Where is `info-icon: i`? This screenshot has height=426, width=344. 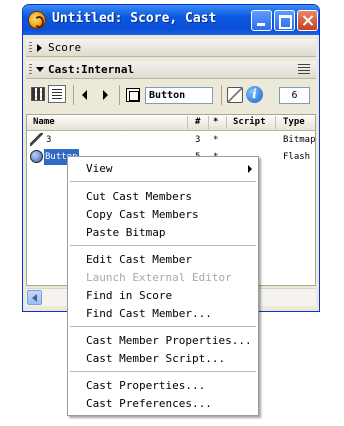 info-icon: i is located at coordinates (254, 94).